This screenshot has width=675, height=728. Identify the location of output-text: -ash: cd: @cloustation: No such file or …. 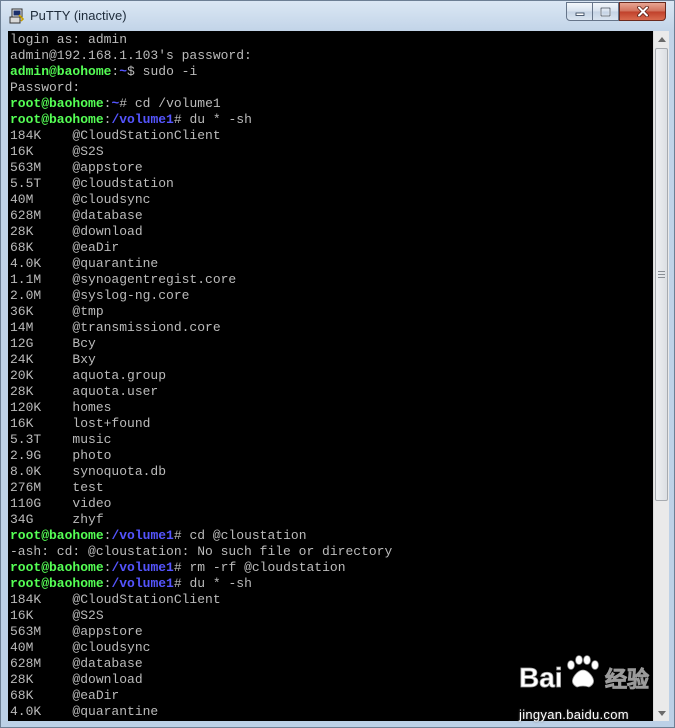
(201, 551).